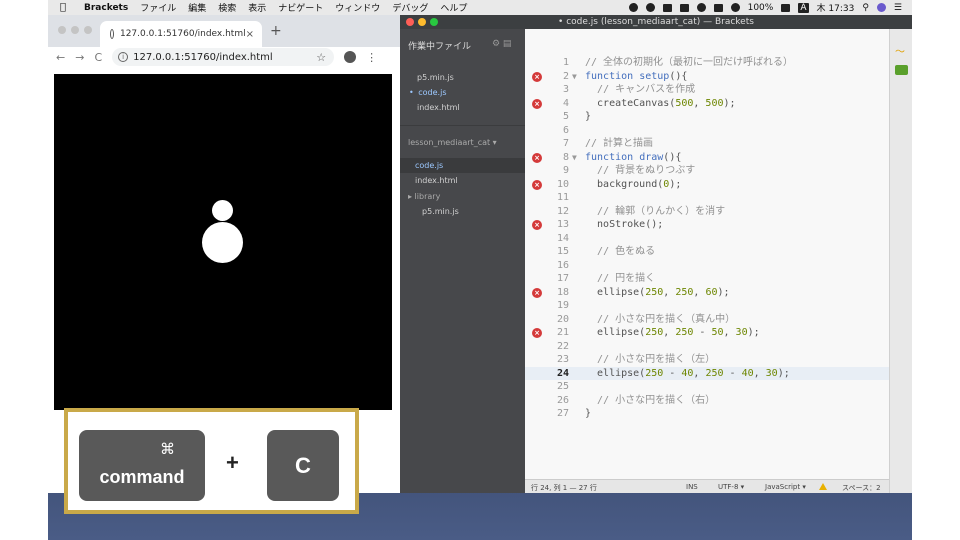 Image resolution: width=960 pixels, height=540 pixels. Describe the element at coordinates (731, 487) in the screenshot. I see `encoding-select: UTF-8 ▾` at that location.